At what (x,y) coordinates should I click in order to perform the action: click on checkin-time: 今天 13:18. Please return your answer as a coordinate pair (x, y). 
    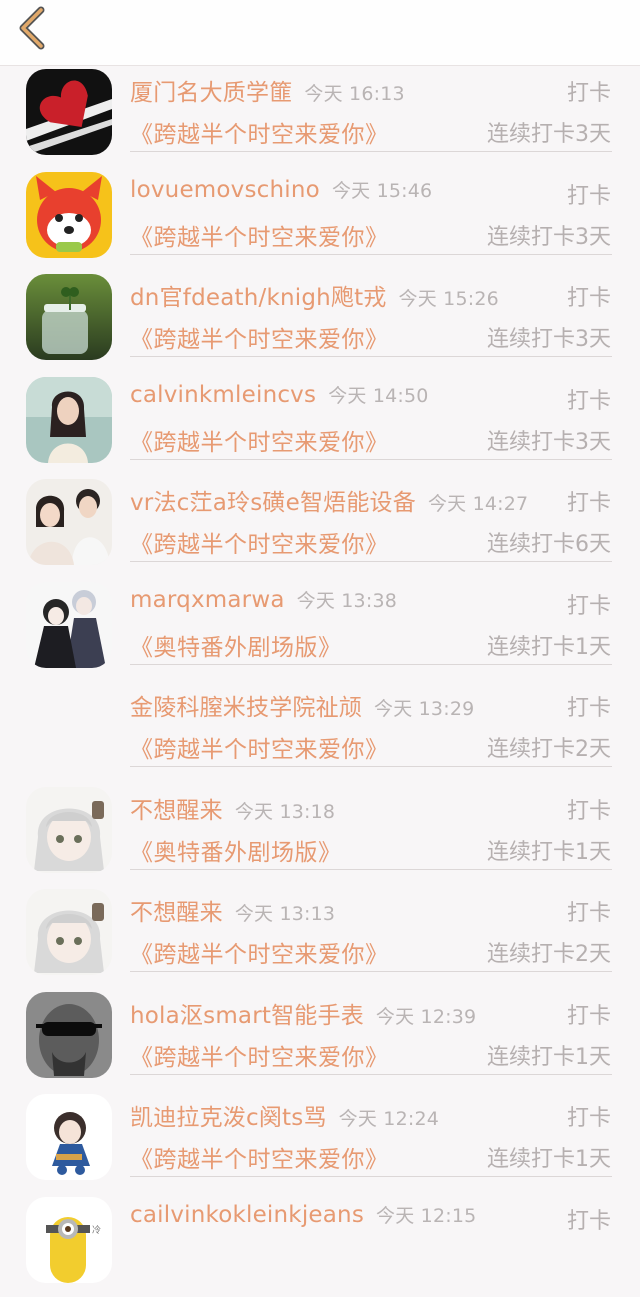
    Looking at the image, I should click on (285, 812).